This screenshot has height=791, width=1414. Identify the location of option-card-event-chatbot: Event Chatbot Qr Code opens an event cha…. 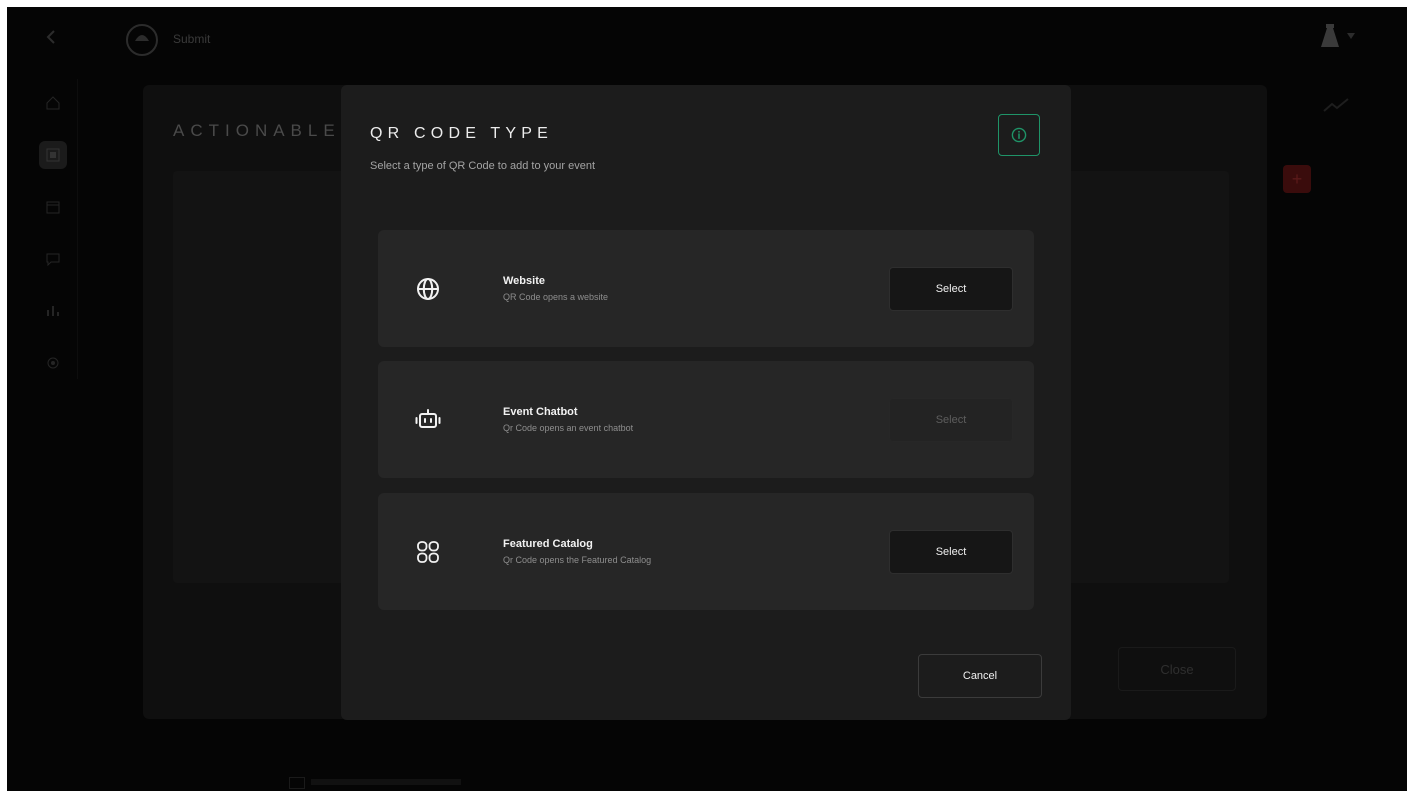
(706, 419).